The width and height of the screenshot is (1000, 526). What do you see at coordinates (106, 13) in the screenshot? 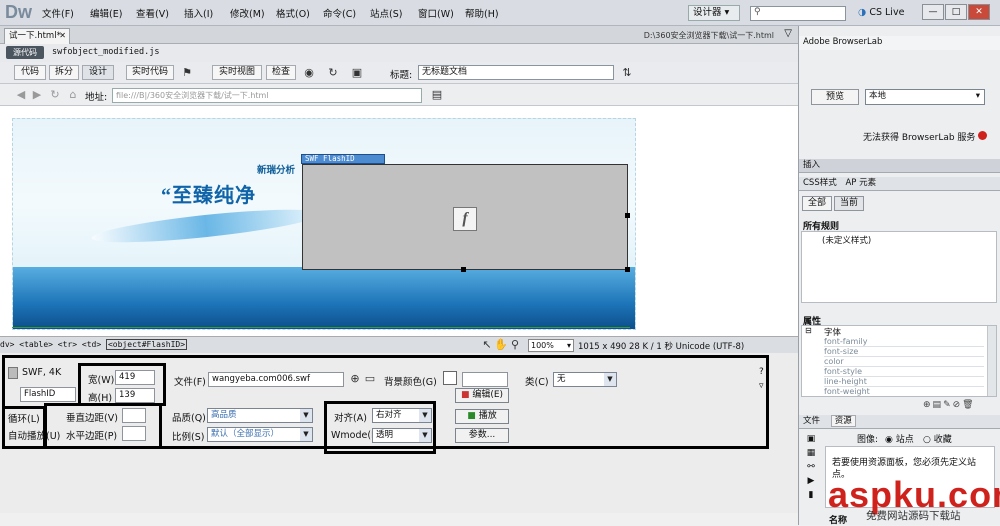
I see `menu-edit: 编辑(E)` at bounding box center [106, 13].